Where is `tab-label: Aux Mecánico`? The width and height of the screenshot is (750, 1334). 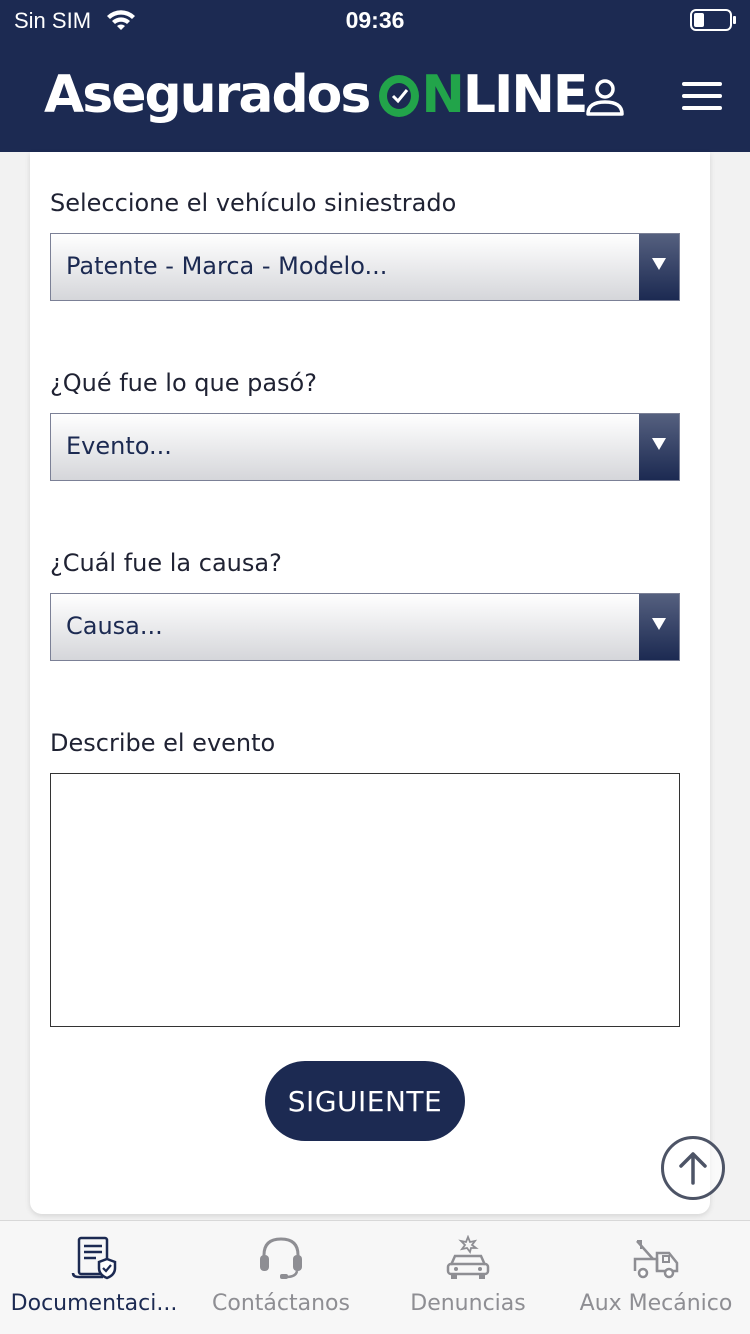 tab-label: Aux Mecánico is located at coordinates (656, 1303).